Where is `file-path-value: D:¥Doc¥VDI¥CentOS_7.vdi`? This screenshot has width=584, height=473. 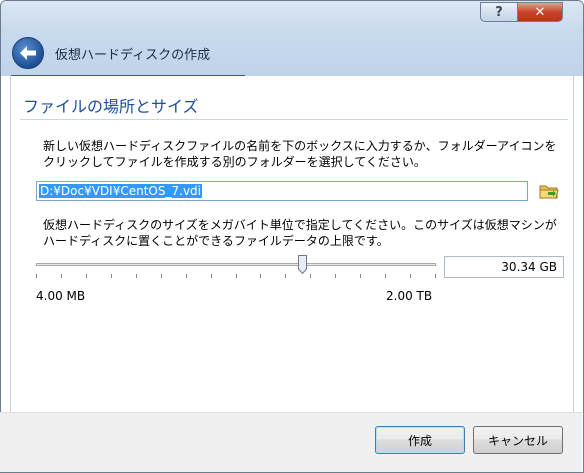 file-path-value: D:¥Doc¥VDI¥CentOS_7.vdi is located at coordinates (120, 191).